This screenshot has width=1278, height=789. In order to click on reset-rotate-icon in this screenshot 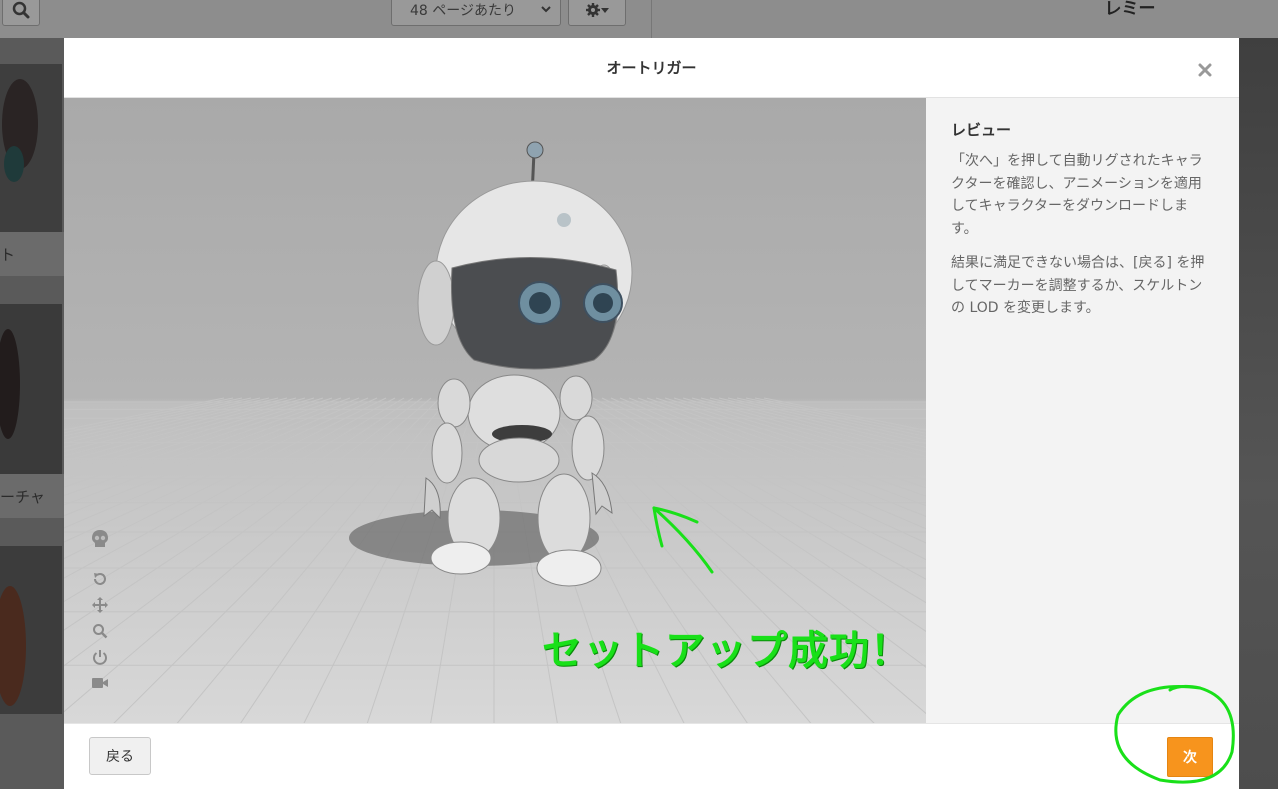, I will do `click(100, 579)`.